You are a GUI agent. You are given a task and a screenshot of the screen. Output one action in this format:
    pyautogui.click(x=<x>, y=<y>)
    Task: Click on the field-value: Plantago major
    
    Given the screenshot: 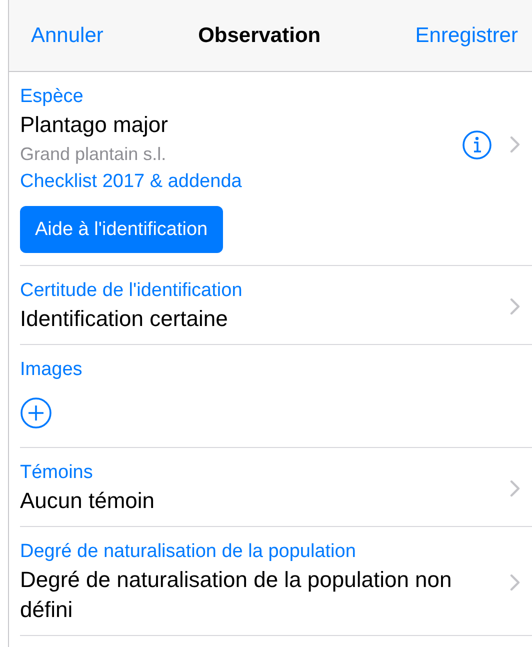 What is the action you would take?
    pyautogui.click(x=94, y=125)
    